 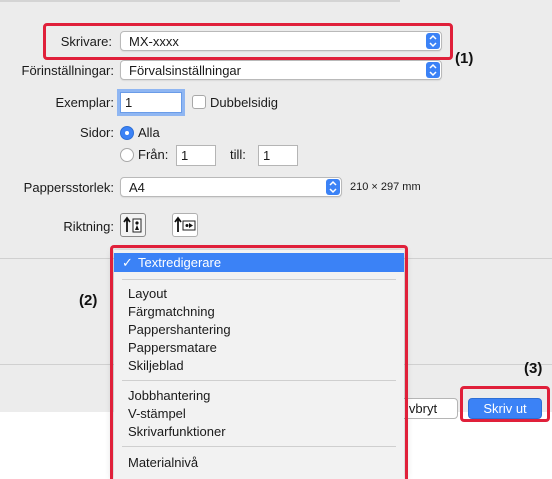 I want to click on duplex-checkbox, so click(x=199, y=102).